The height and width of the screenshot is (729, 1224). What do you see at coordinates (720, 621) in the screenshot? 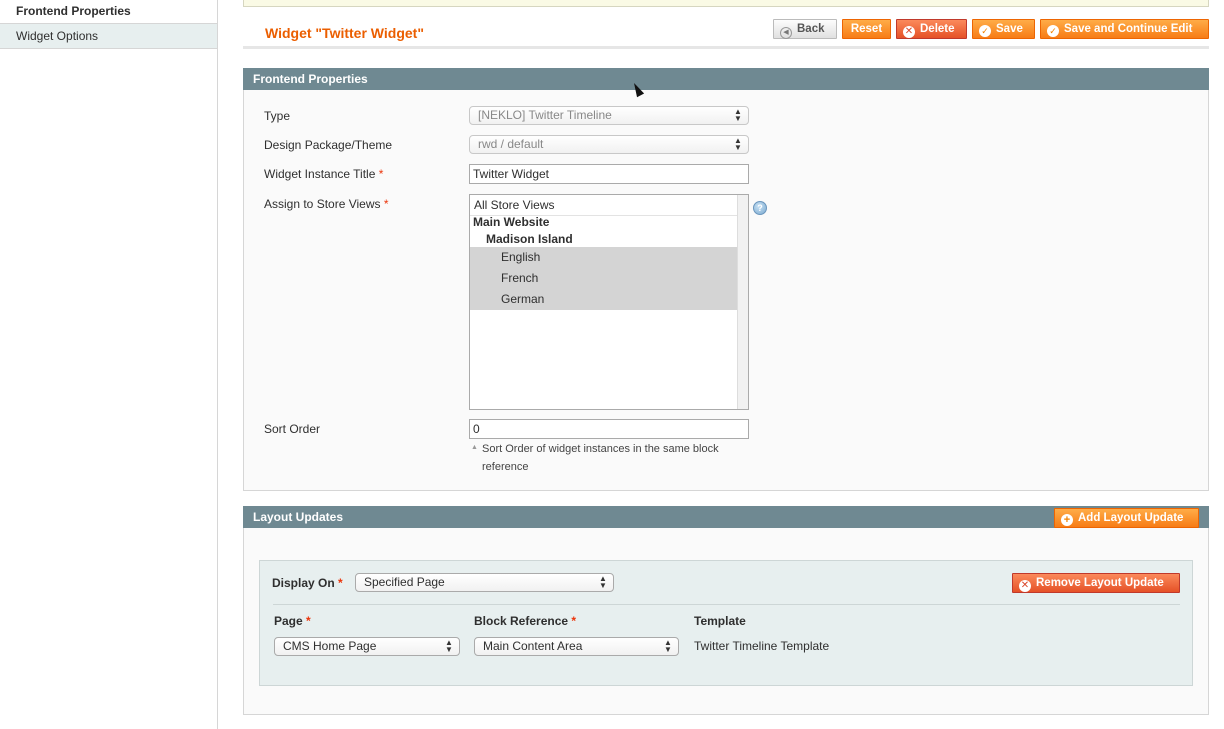
I see `template-column-header: Template` at bounding box center [720, 621].